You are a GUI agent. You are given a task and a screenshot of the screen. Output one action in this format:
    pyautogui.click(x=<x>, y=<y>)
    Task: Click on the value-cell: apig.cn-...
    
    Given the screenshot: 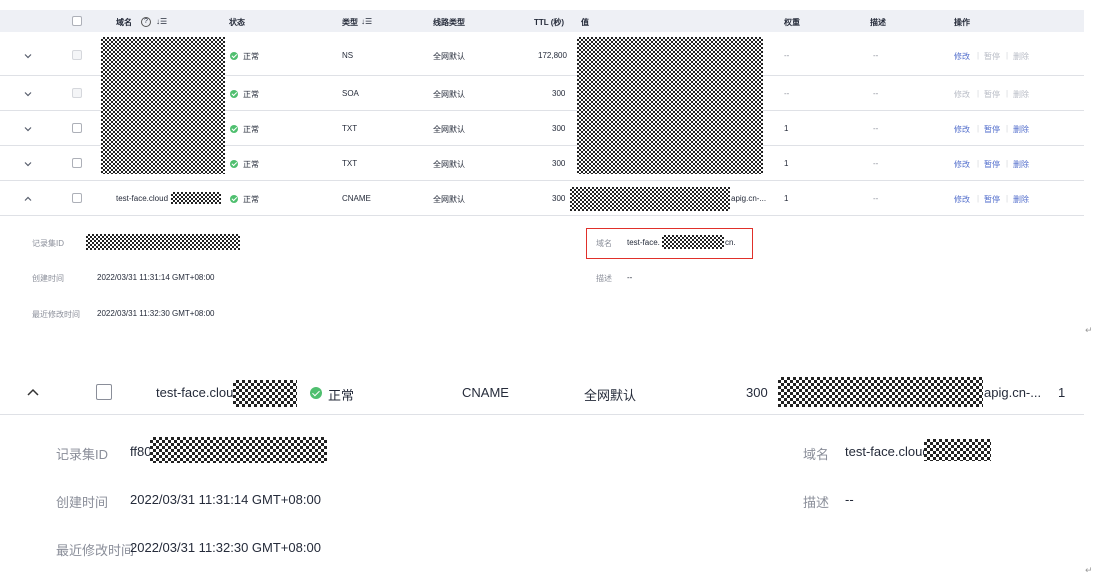 What is the action you would take?
    pyautogui.click(x=749, y=198)
    